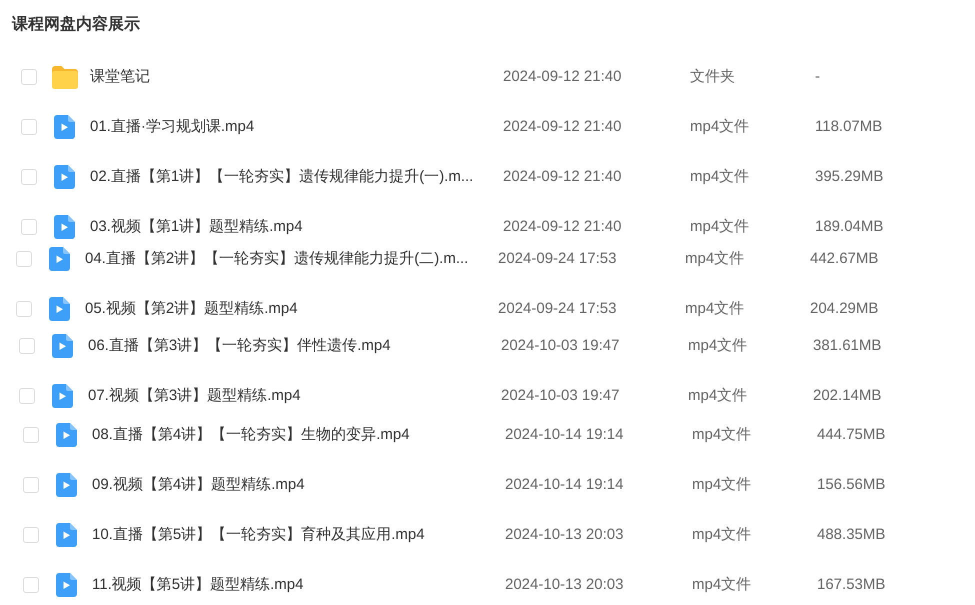 This screenshot has width=975, height=605. What do you see at coordinates (851, 584) in the screenshot?
I see `file-size: 167.53MB` at bounding box center [851, 584].